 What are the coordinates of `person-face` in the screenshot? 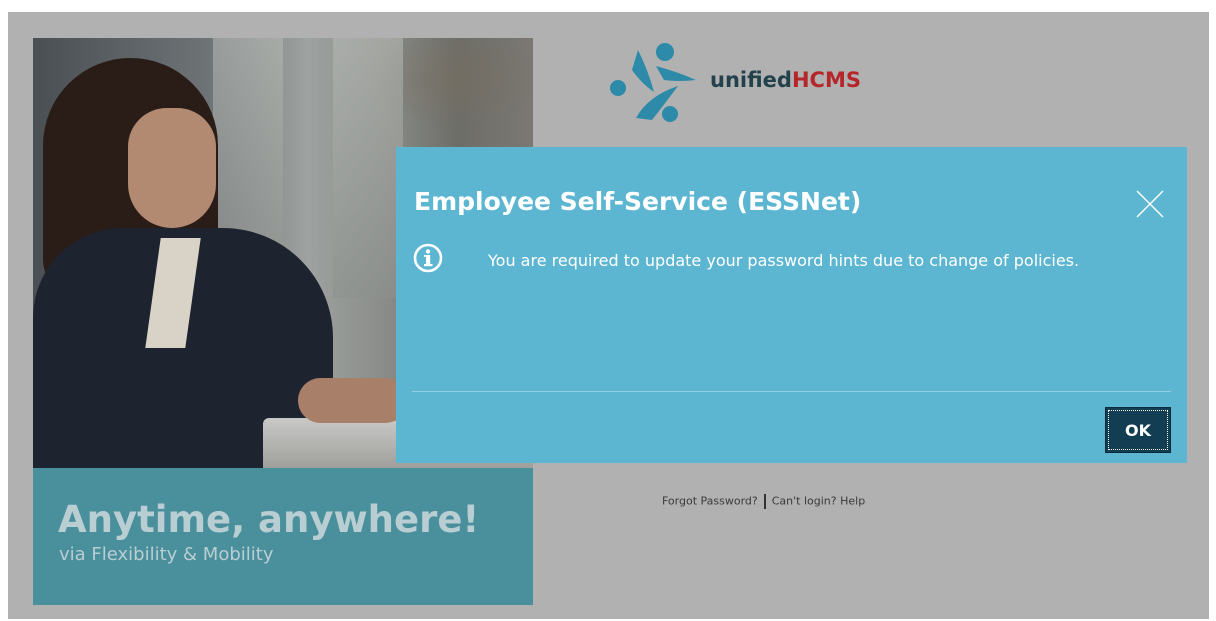 It's located at (172, 168).